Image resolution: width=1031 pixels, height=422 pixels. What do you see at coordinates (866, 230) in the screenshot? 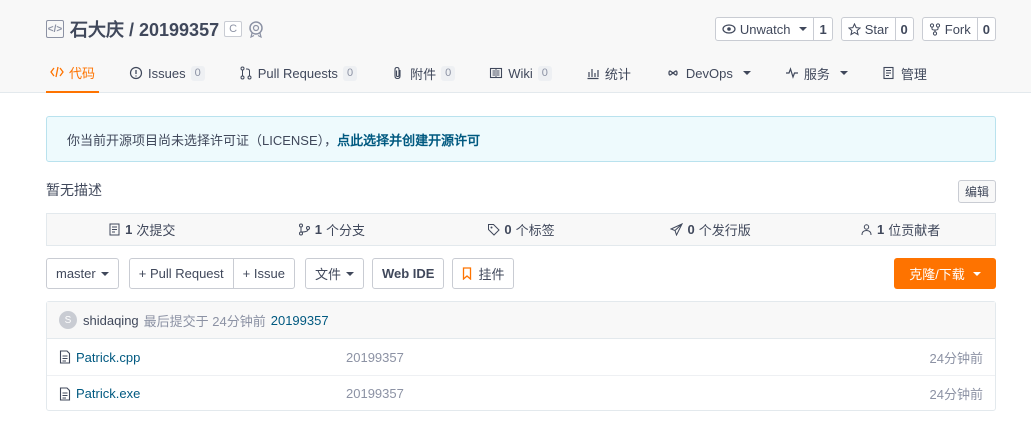
I see `contributors-icon` at bounding box center [866, 230].